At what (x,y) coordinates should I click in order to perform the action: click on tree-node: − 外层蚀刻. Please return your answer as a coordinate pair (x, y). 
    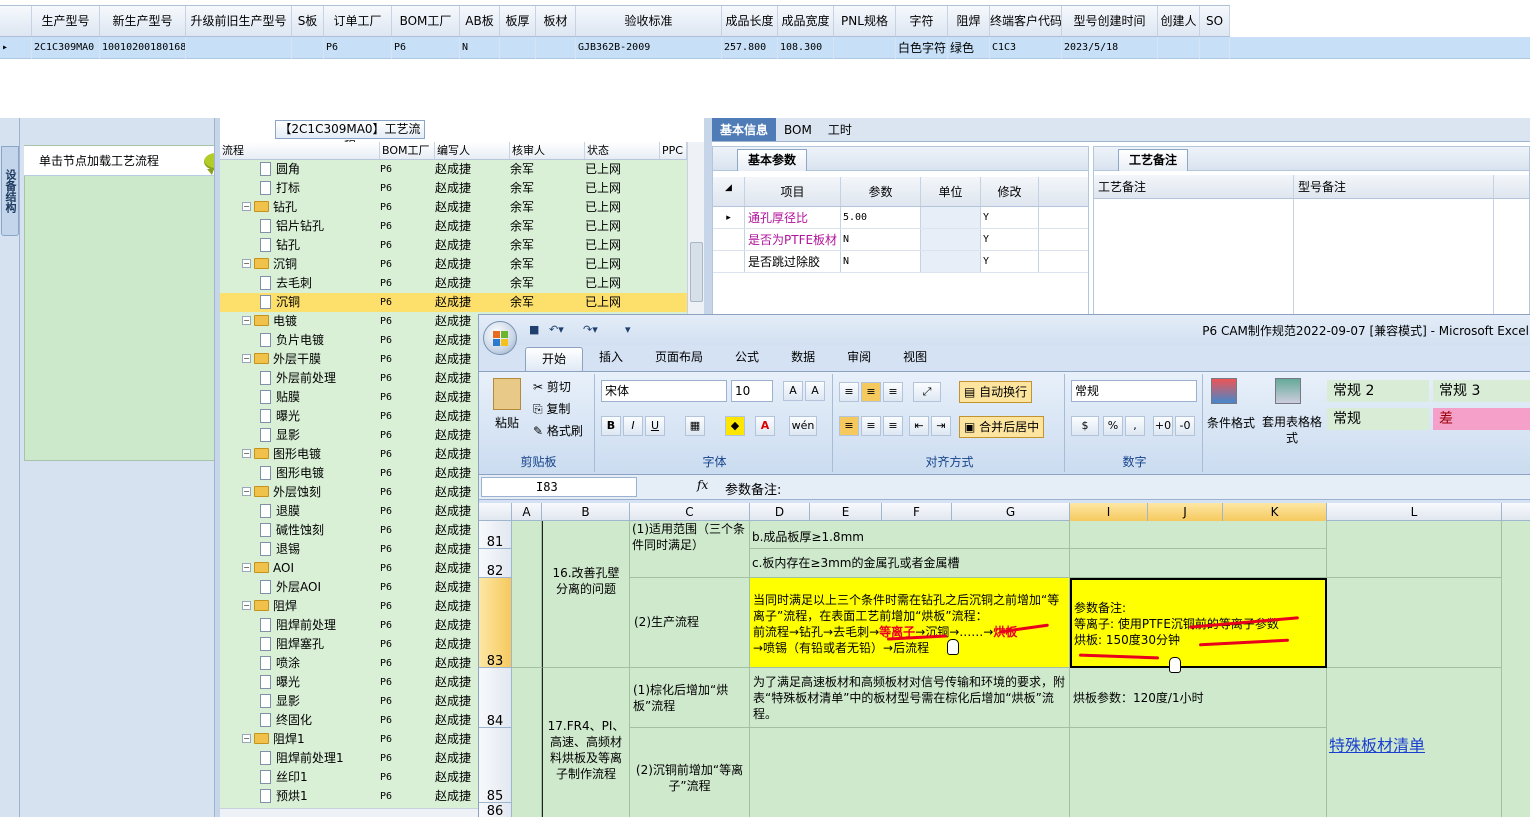
    Looking at the image, I should click on (300, 492).